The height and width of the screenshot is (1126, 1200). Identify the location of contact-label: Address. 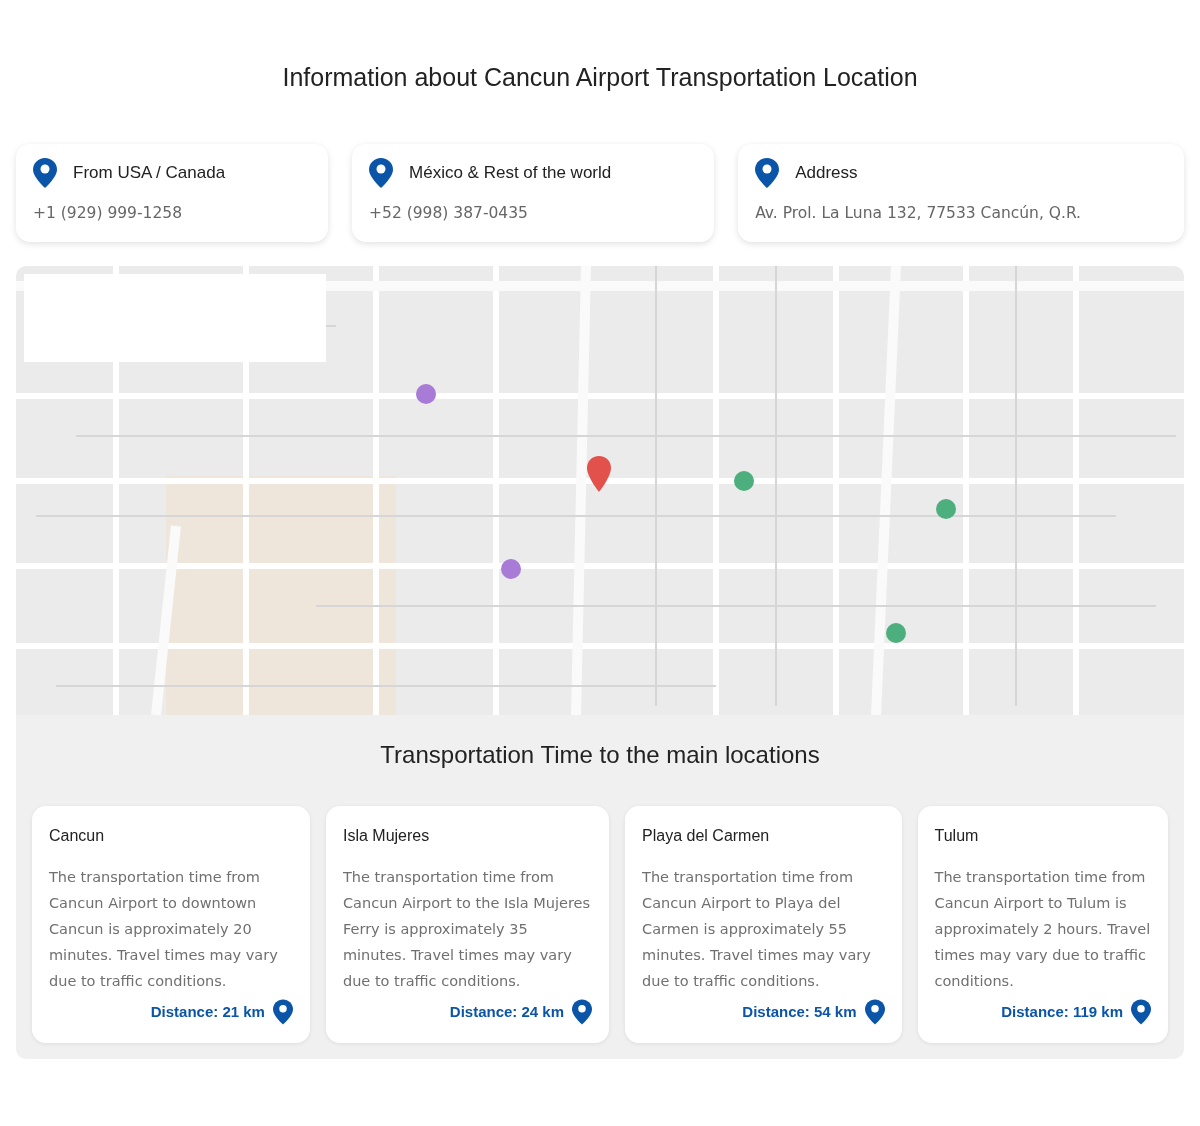
(826, 173).